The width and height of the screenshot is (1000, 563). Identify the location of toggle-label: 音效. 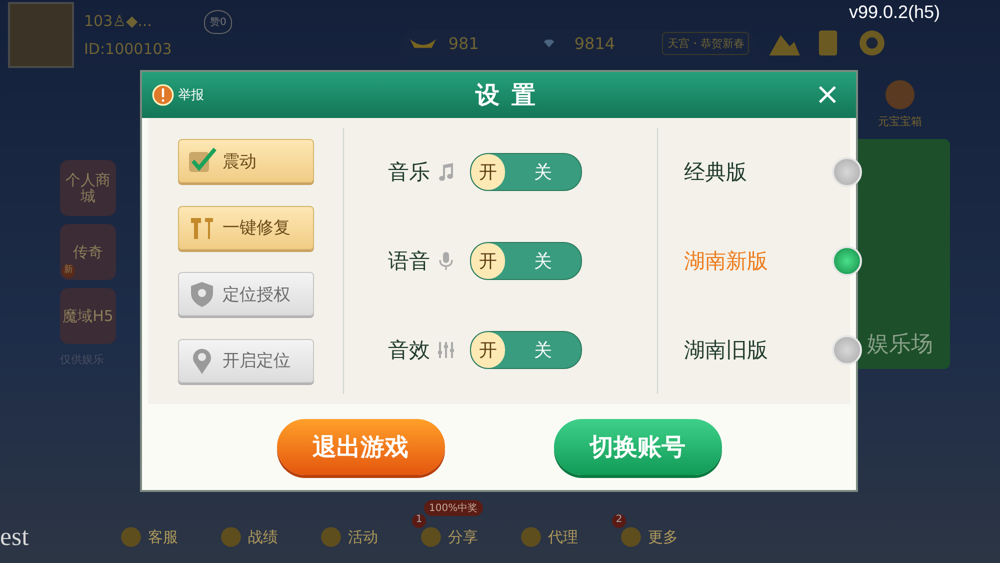
(409, 350).